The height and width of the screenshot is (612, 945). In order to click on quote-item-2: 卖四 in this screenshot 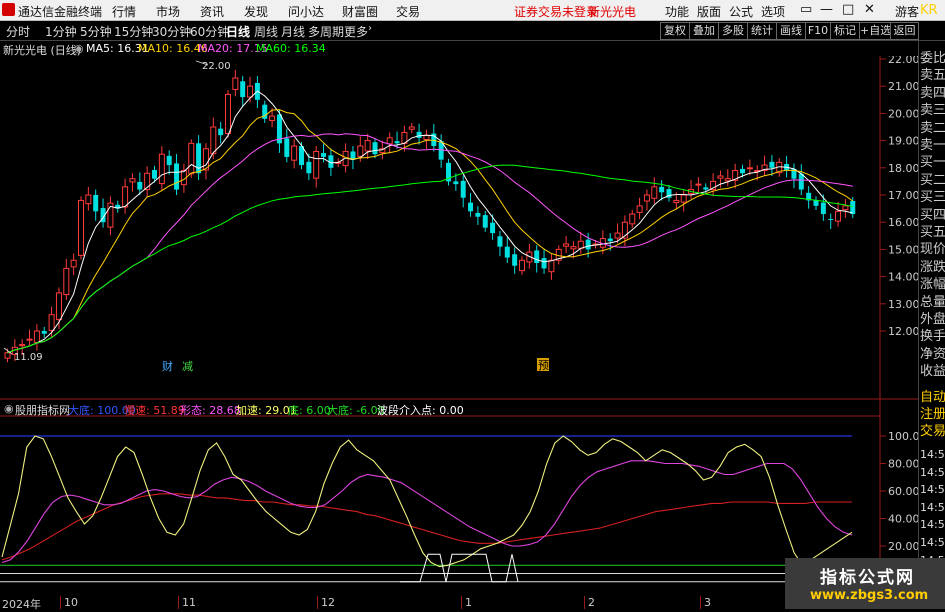, I will do `click(932, 91)`.